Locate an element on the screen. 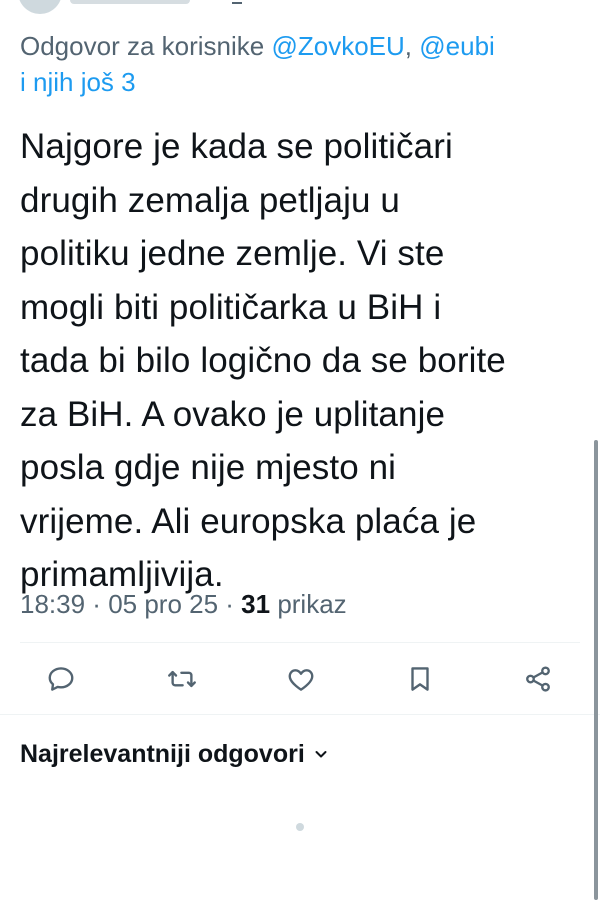  tweet-metadata: 18:39 · 05 pro 25 · 31 prikaz is located at coordinates (183, 604).